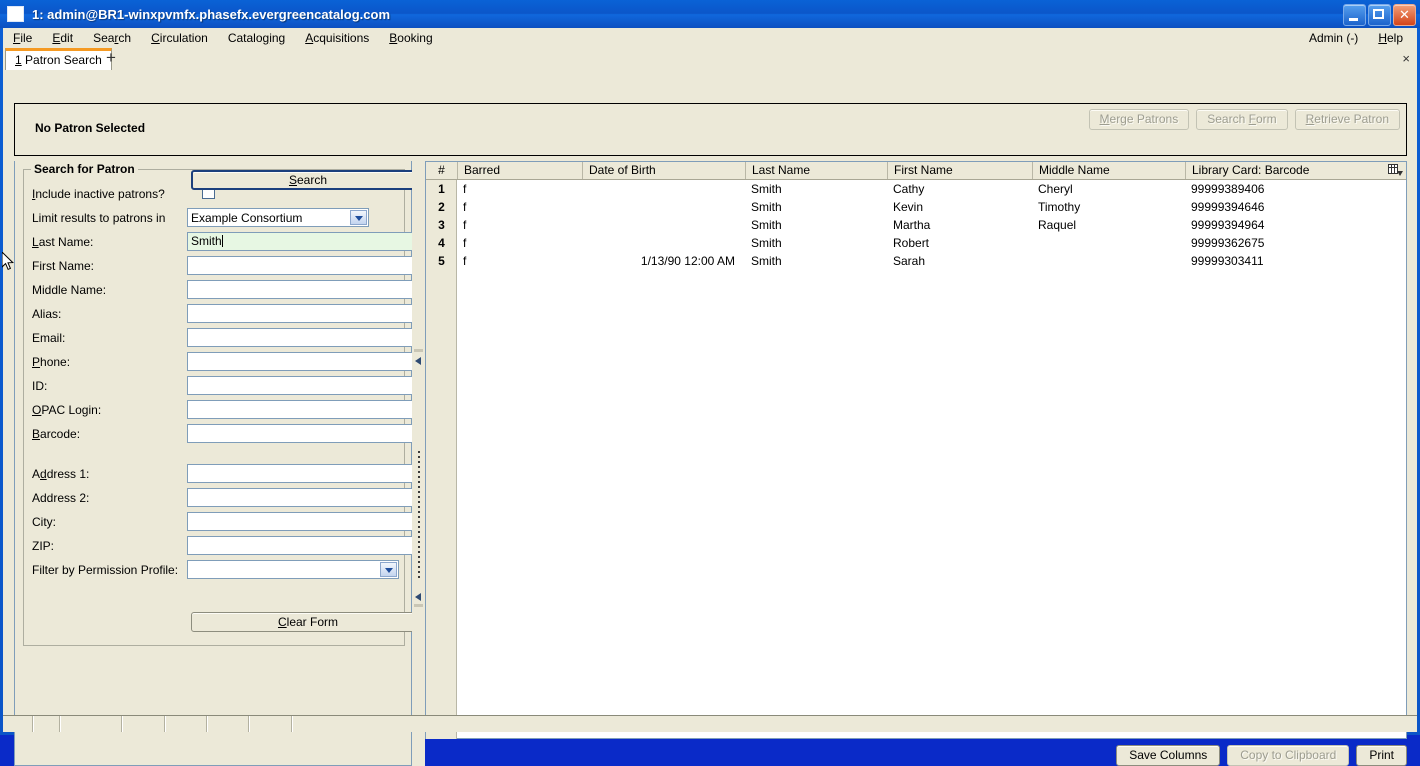  What do you see at coordinates (663, 170) in the screenshot?
I see `column-header-dob: Date of Birth` at bounding box center [663, 170].